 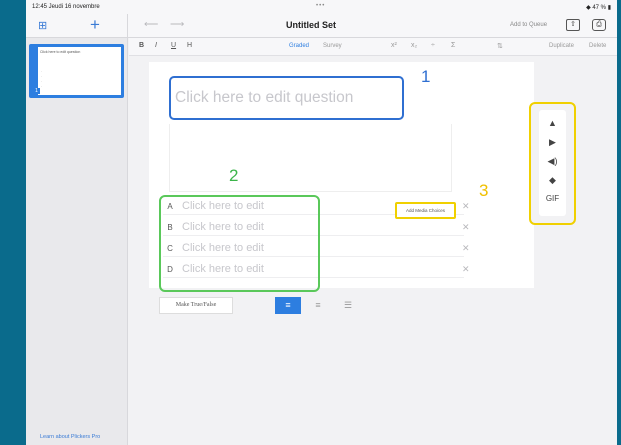 What do you see at coordinates (264, 98) in the screenshot?
I see `question-input: Click here to edit question` at bounding box center [264, 98].